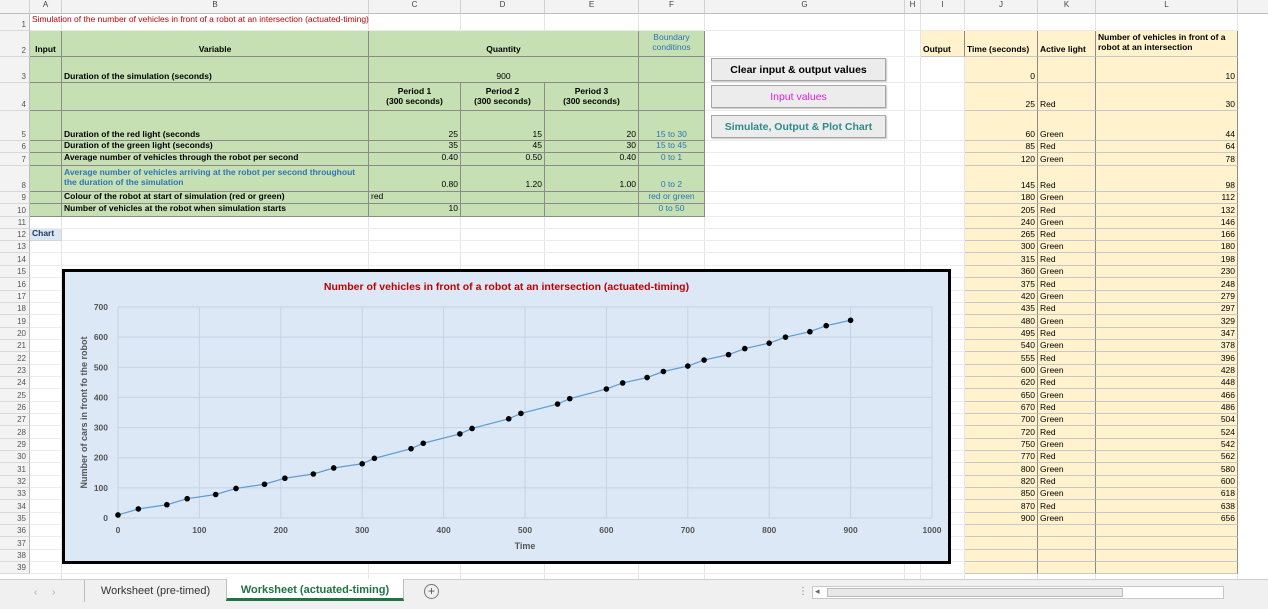 The image size is (1268, 609). Describe the element at coordinates (1167, 346) in the screenshot. I see `output-vehicles-cell: 378` at that location.